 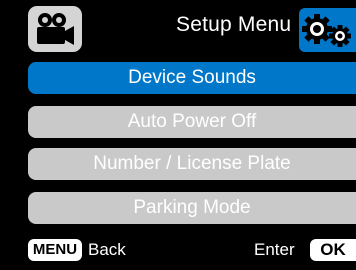 I want to click on gears-icon, so click(x=327, y=30).